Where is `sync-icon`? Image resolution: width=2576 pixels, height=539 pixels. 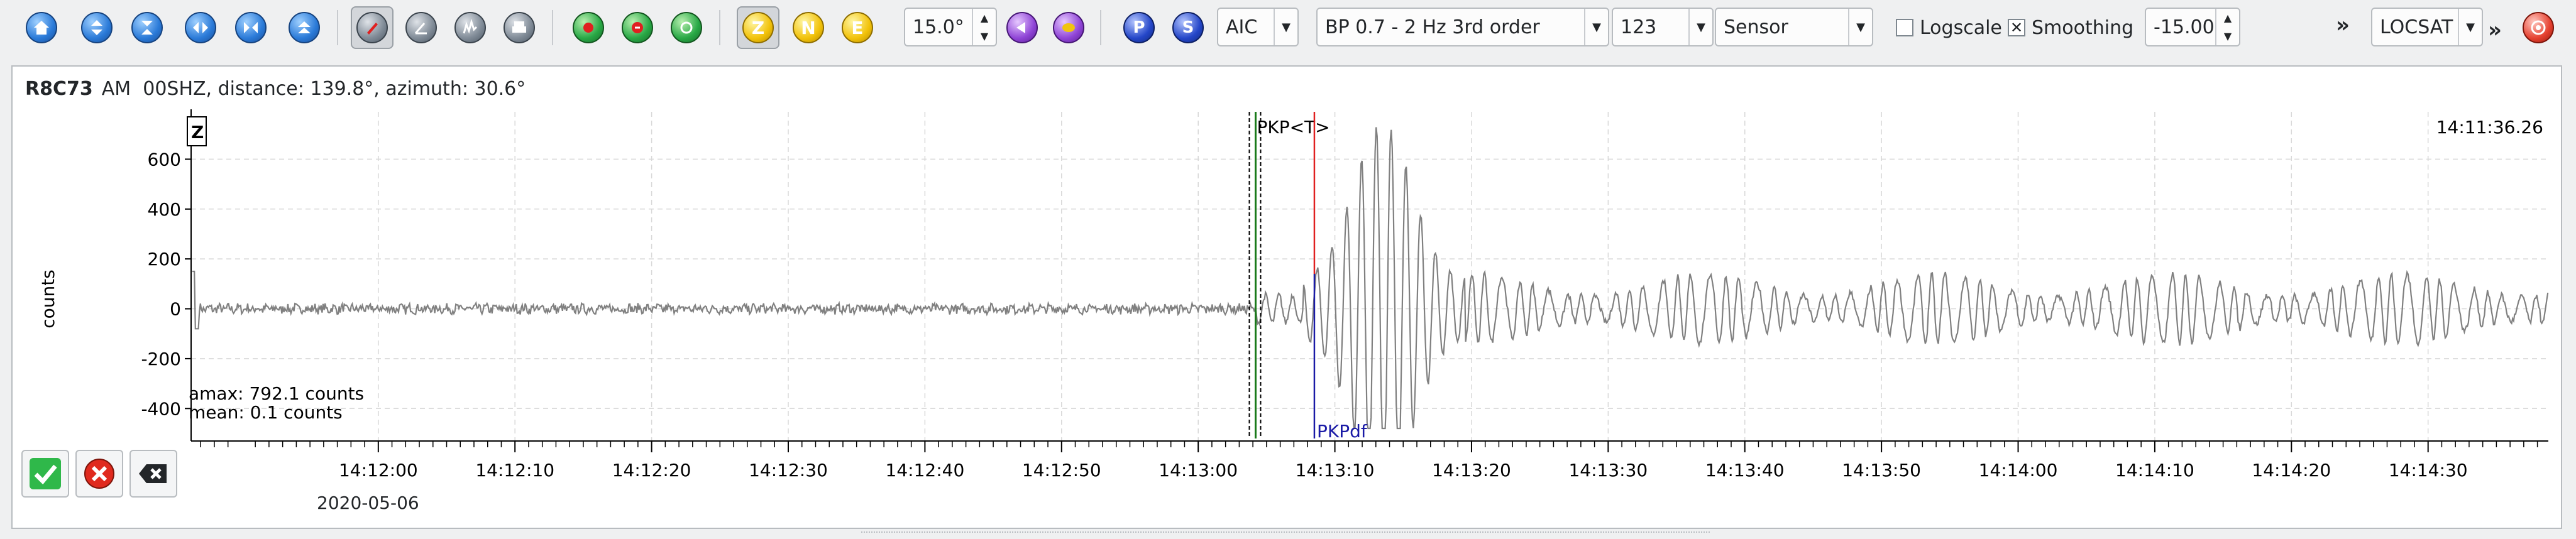 sync-icon is located at coordinates (638, 27).